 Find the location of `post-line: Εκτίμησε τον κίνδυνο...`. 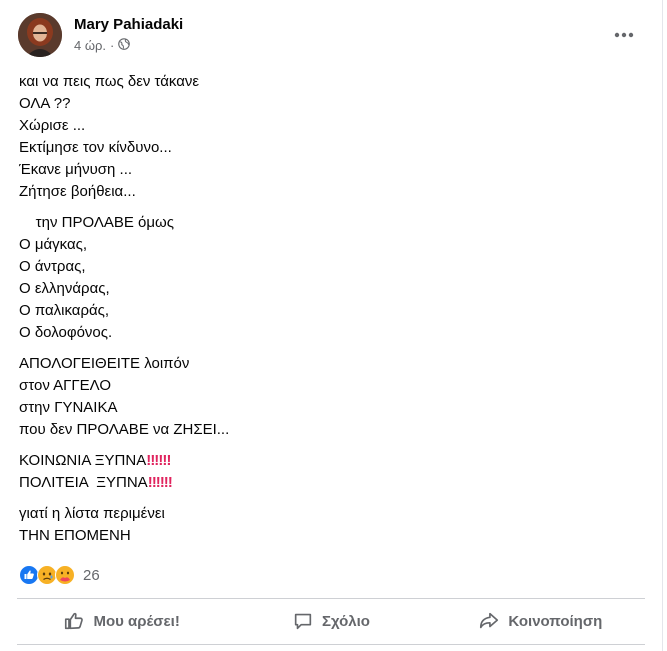

post-line: Εκτίμησε τον κίνδυνο... is located at coordinates (95, 147).